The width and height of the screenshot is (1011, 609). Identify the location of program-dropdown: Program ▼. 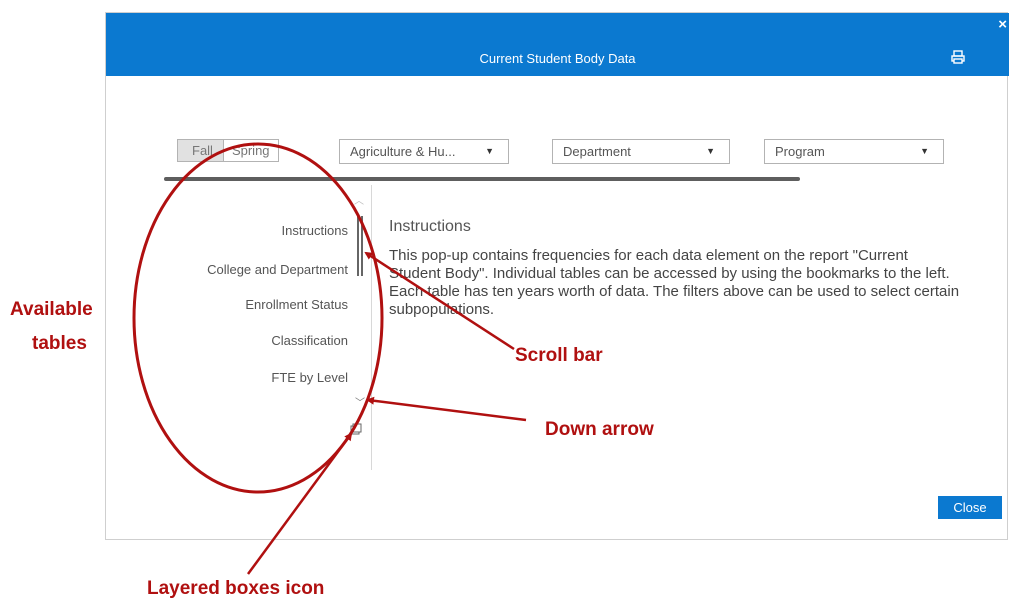
(854, 151).